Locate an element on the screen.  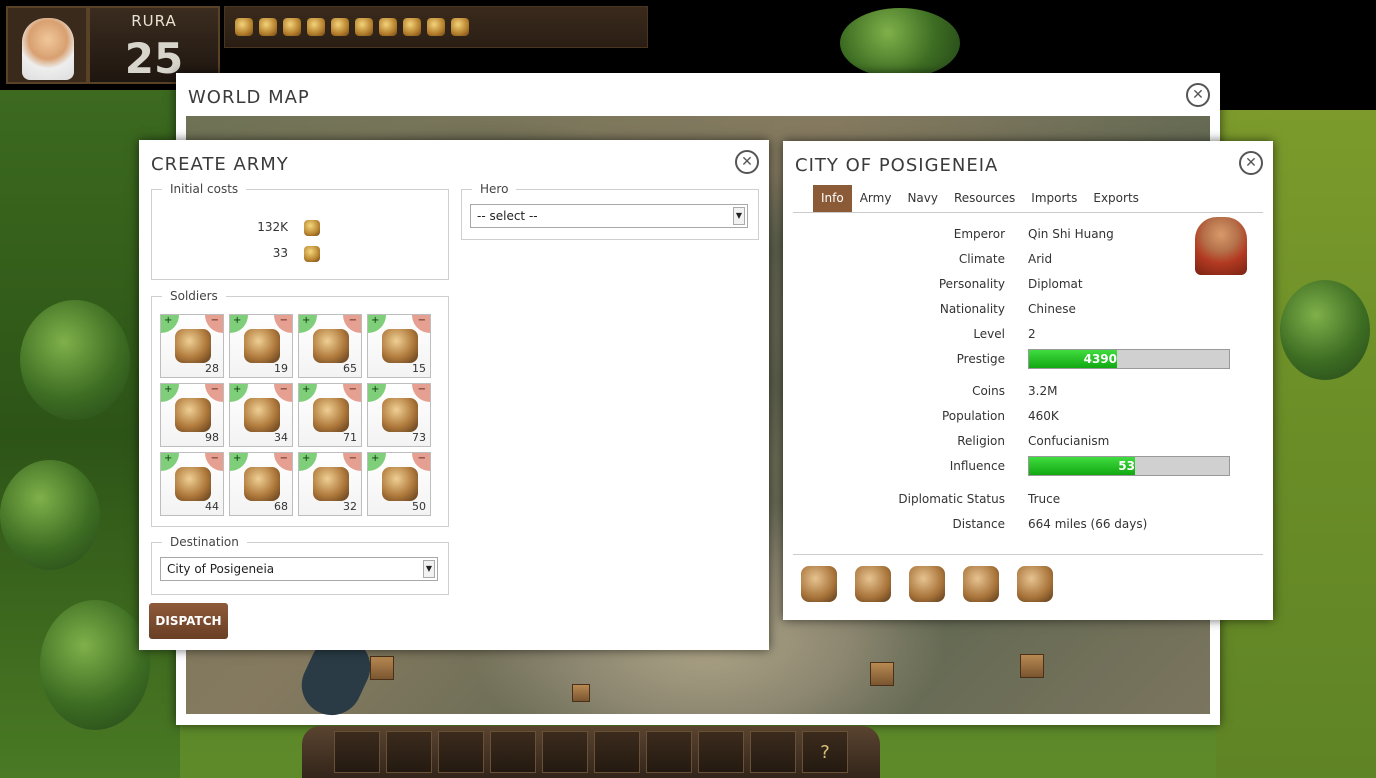
soldier-unit: + −98 is located at coordinates (192, 415).